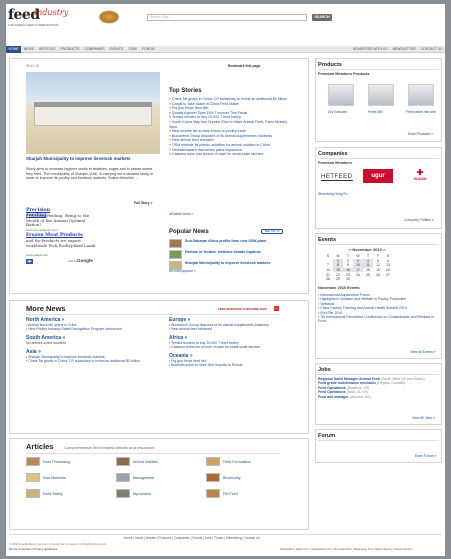 This screenshot has width=451, height=559. What do you see at coordinates (14, 49) in the screenshot?
I see `nav-item-home: HOME` at bounding box center [14, 49].